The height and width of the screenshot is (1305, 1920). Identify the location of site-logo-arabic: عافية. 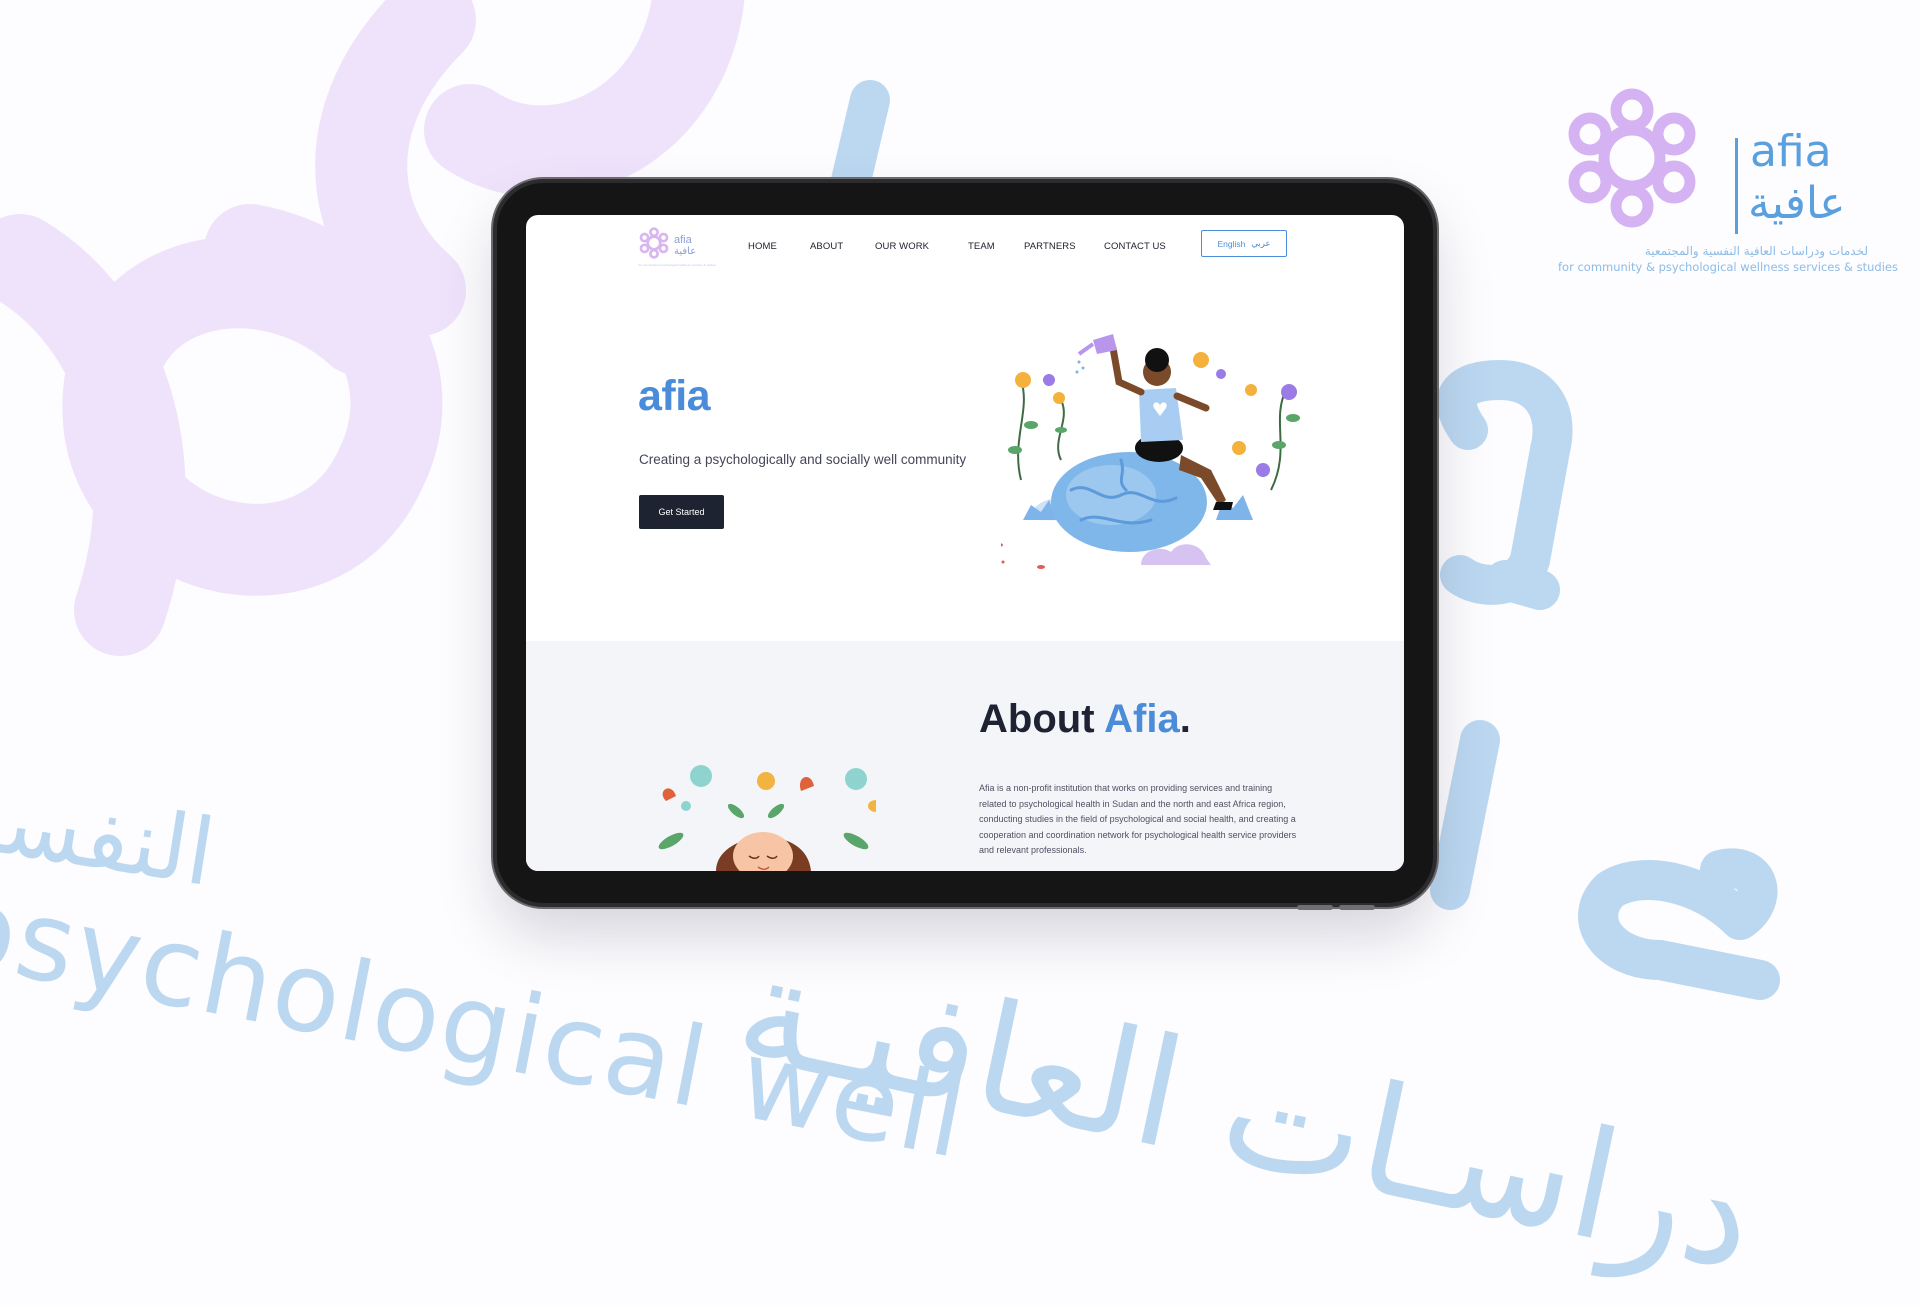
(685, 251).